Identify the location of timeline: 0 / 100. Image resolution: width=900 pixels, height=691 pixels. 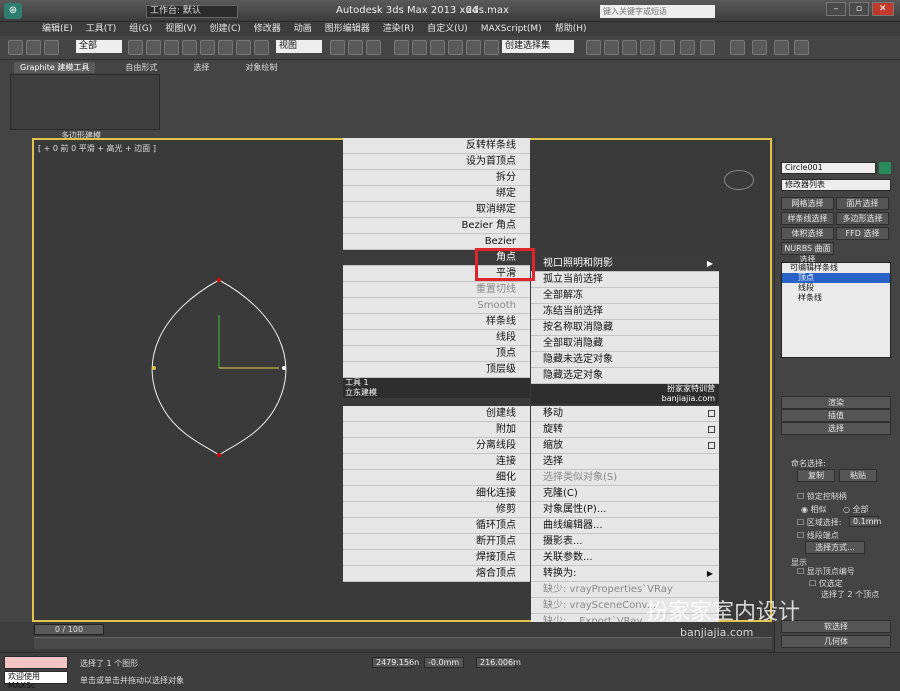
(387, 637).